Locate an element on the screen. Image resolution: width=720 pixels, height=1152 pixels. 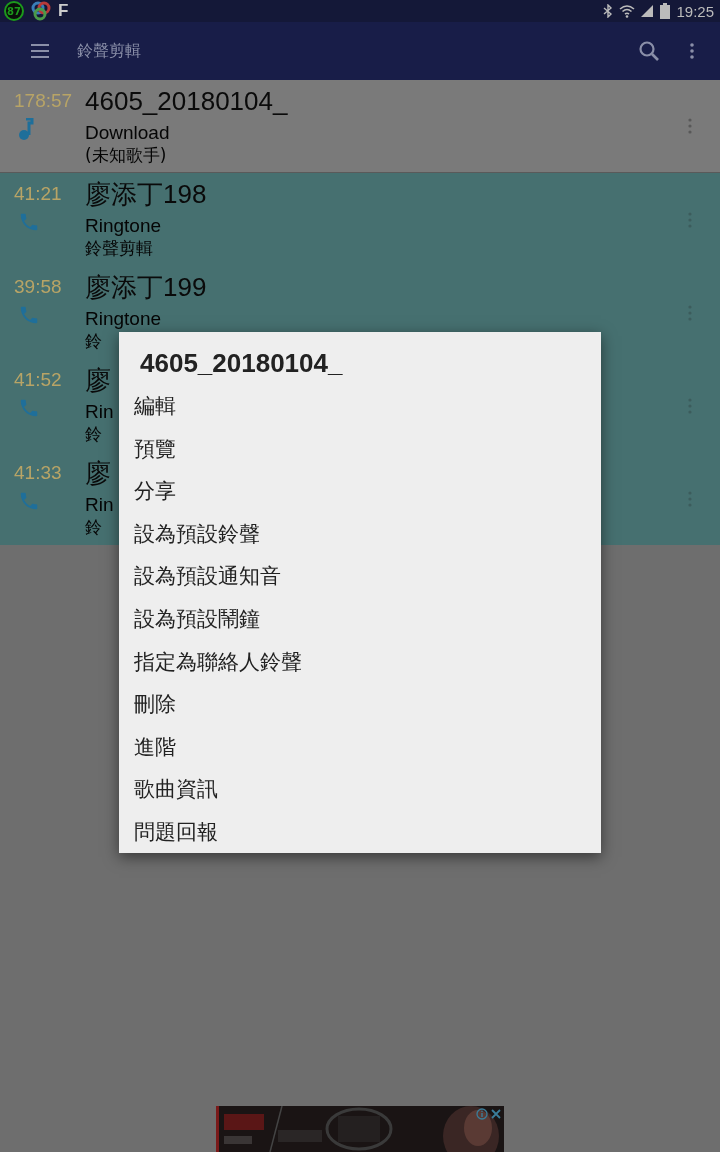
notification-badge: 87 is located at coordinates (14, 11).